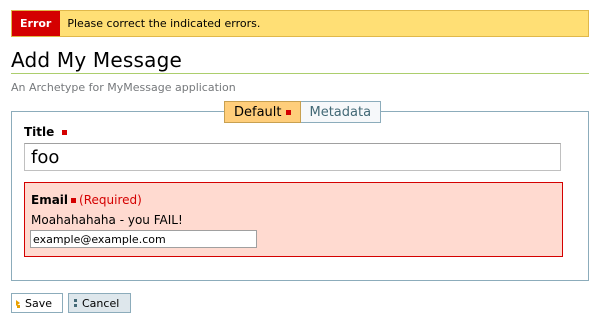  Describe the element at coordinates (258, 112) in the screenshot. I see `tab-default-label: Default` at that location.